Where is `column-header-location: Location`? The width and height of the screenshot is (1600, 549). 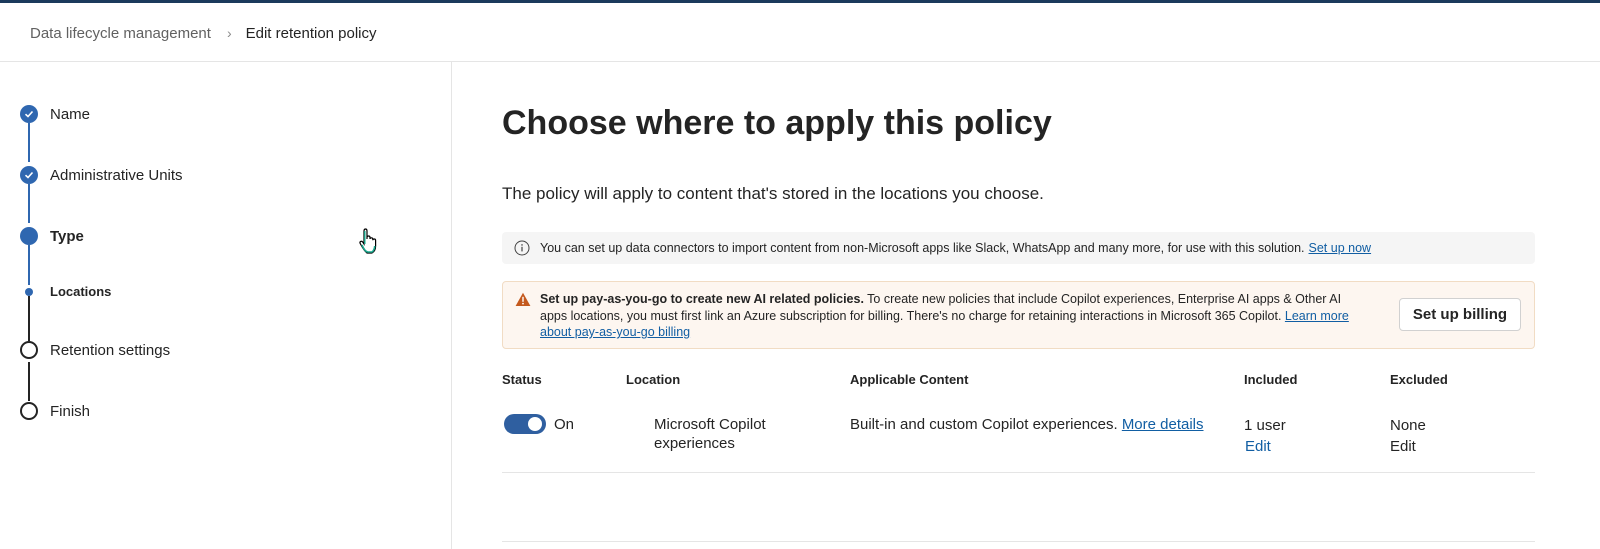 column-header-location: Location is located at coordinates (653, 379).